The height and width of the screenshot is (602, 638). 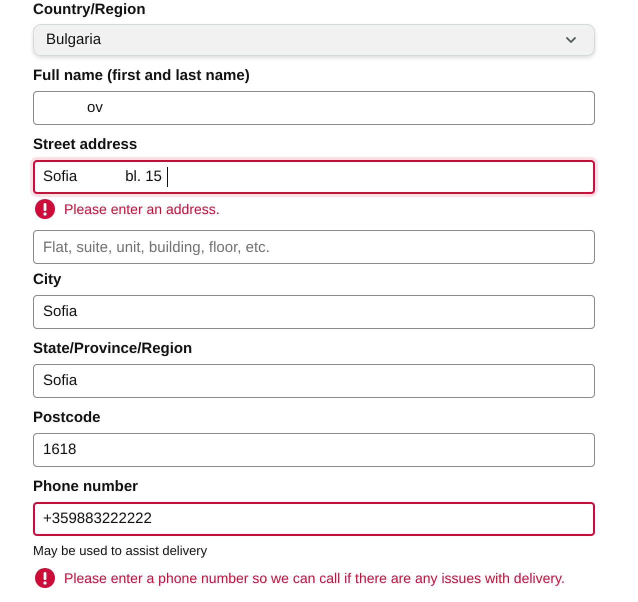 What do you see at coordinates (314, 450) in the screenshot?
I see `input-field: 1618` at bounding box center [314, 450].